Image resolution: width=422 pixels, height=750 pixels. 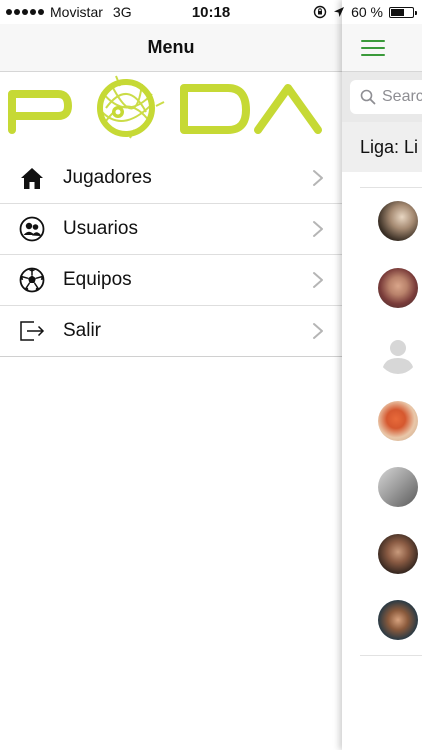 What do you see at coordinates (25, 12) in the screenshot?
I see `signal-strength-icon` at bounding box center [25, 12].